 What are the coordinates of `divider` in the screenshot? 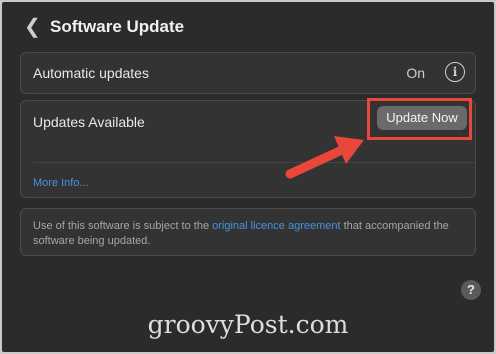 It's located at (254, 162).